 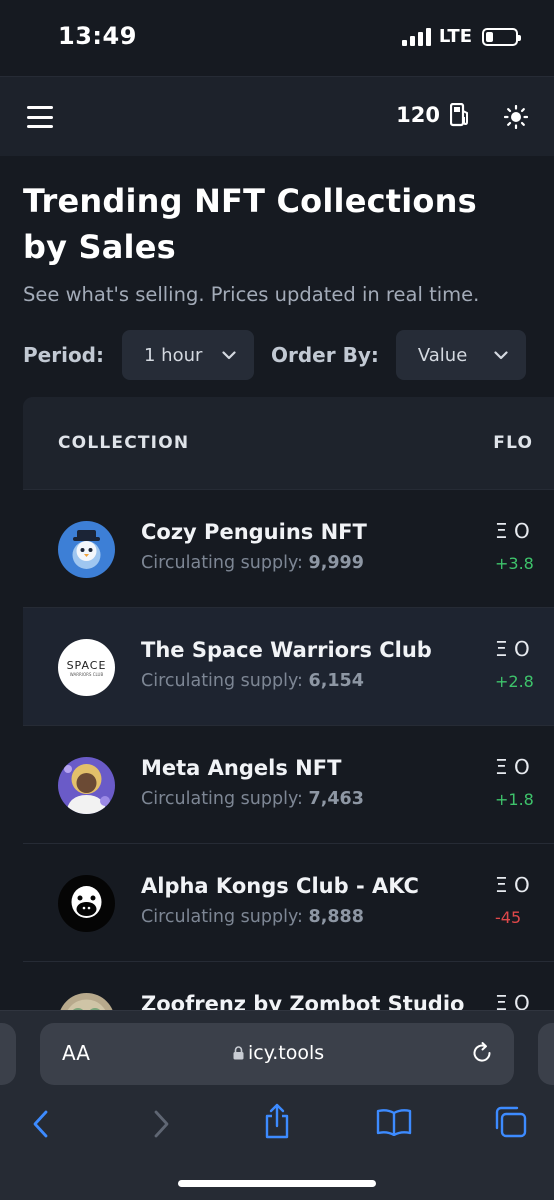 What do you see at coordinates (455, 36) in the screenshot?
I see `network-type: LTE` at bounding box center [455, 36].